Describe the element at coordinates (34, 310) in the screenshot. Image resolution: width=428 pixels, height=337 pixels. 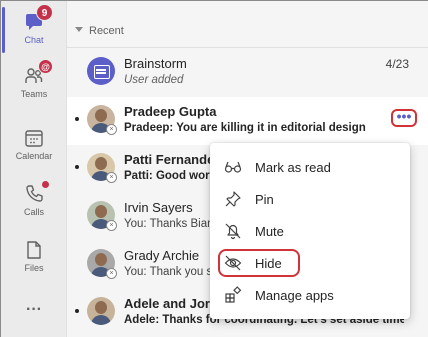
I see `more-apps-button: ···` at that location.